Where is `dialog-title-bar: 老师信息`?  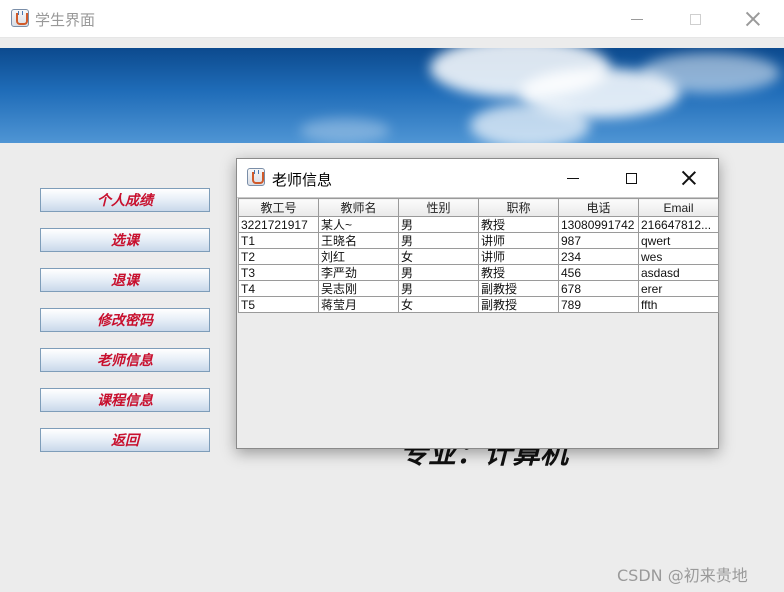
dialog-title-bar: 老师信息 is located at coordinates (477, 178).